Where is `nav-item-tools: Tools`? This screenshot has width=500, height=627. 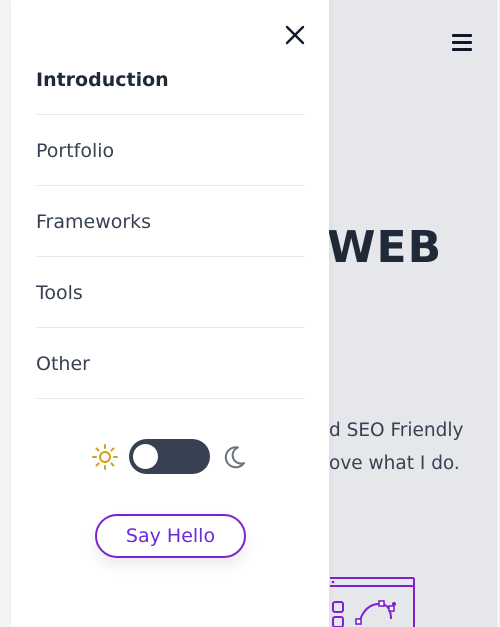
nav-item-tools: Tools is located at coordinates (170, 292).